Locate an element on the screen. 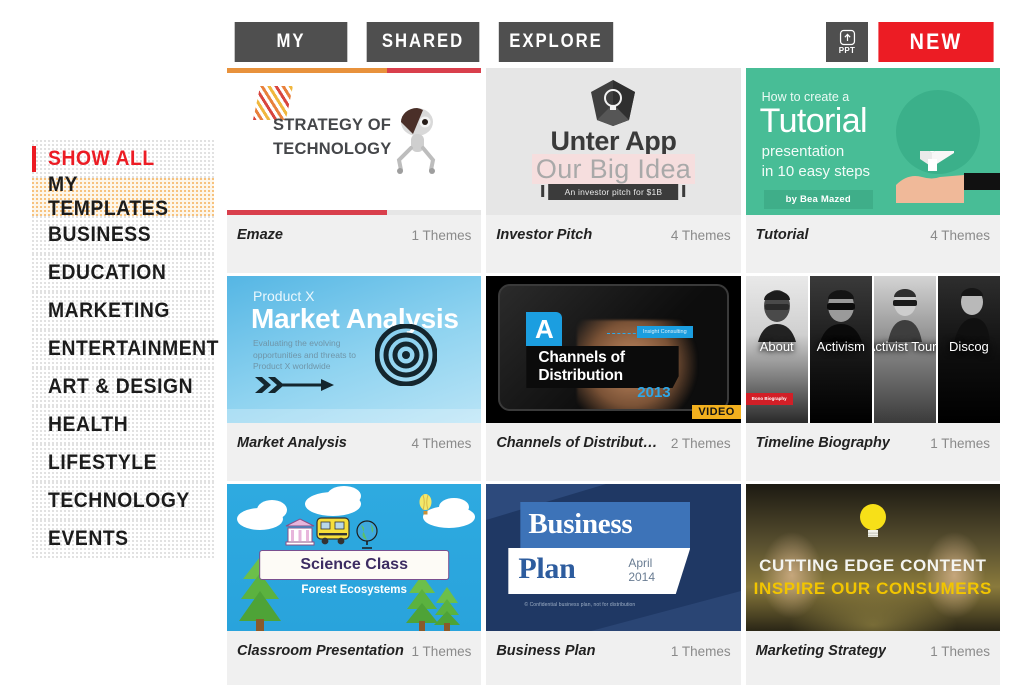 The height and width of the screenshot is (685, 1024). sidebar-item-my-templates: MY TEMPLATES is located at coordinates (123, 196).